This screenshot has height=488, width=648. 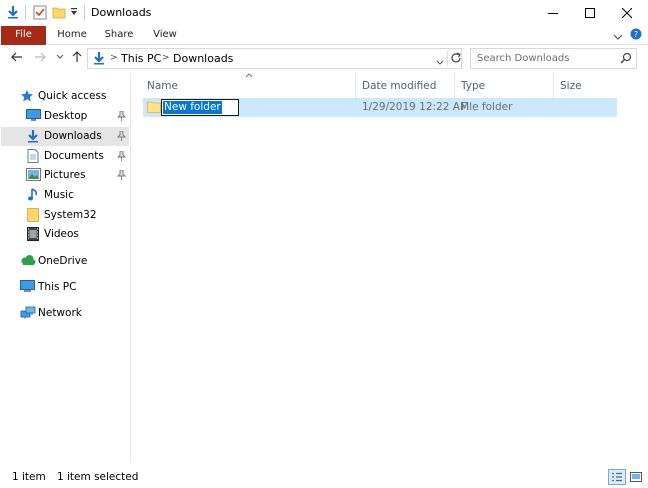 What do you see at coordinates (141, 58) in the screenshot?
I see `breadcrumb-this-pc: This PC` at bounding box center [141, 58].